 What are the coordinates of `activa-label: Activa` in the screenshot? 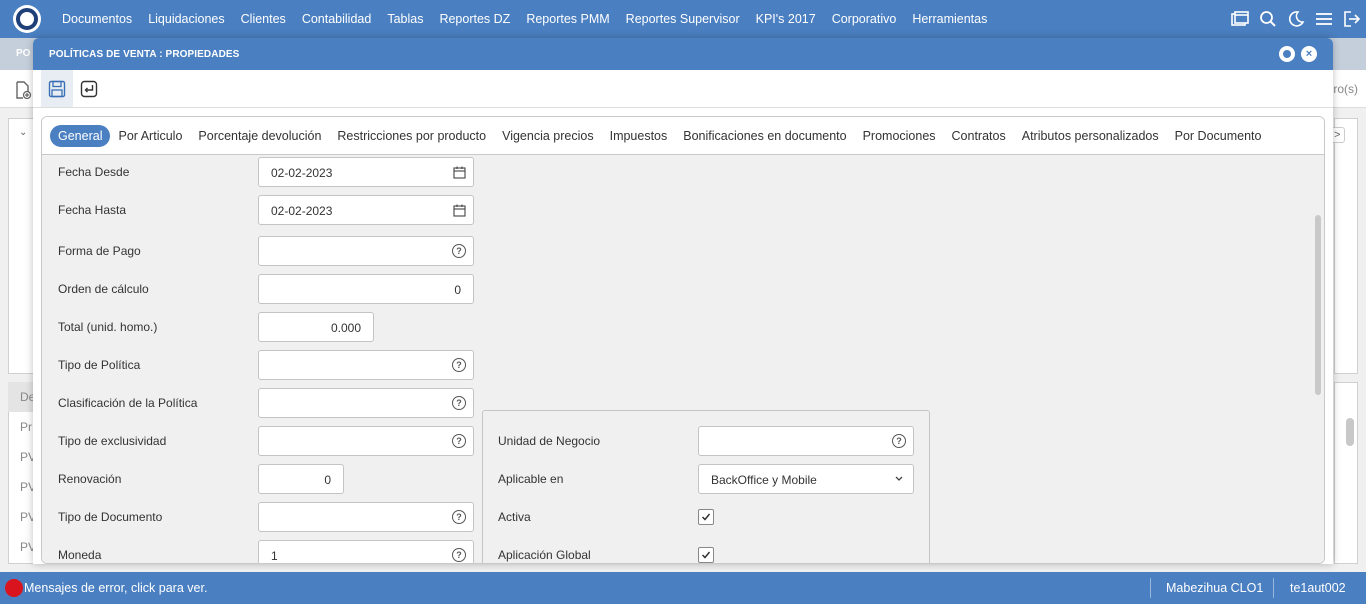 It's located at (514, 517).